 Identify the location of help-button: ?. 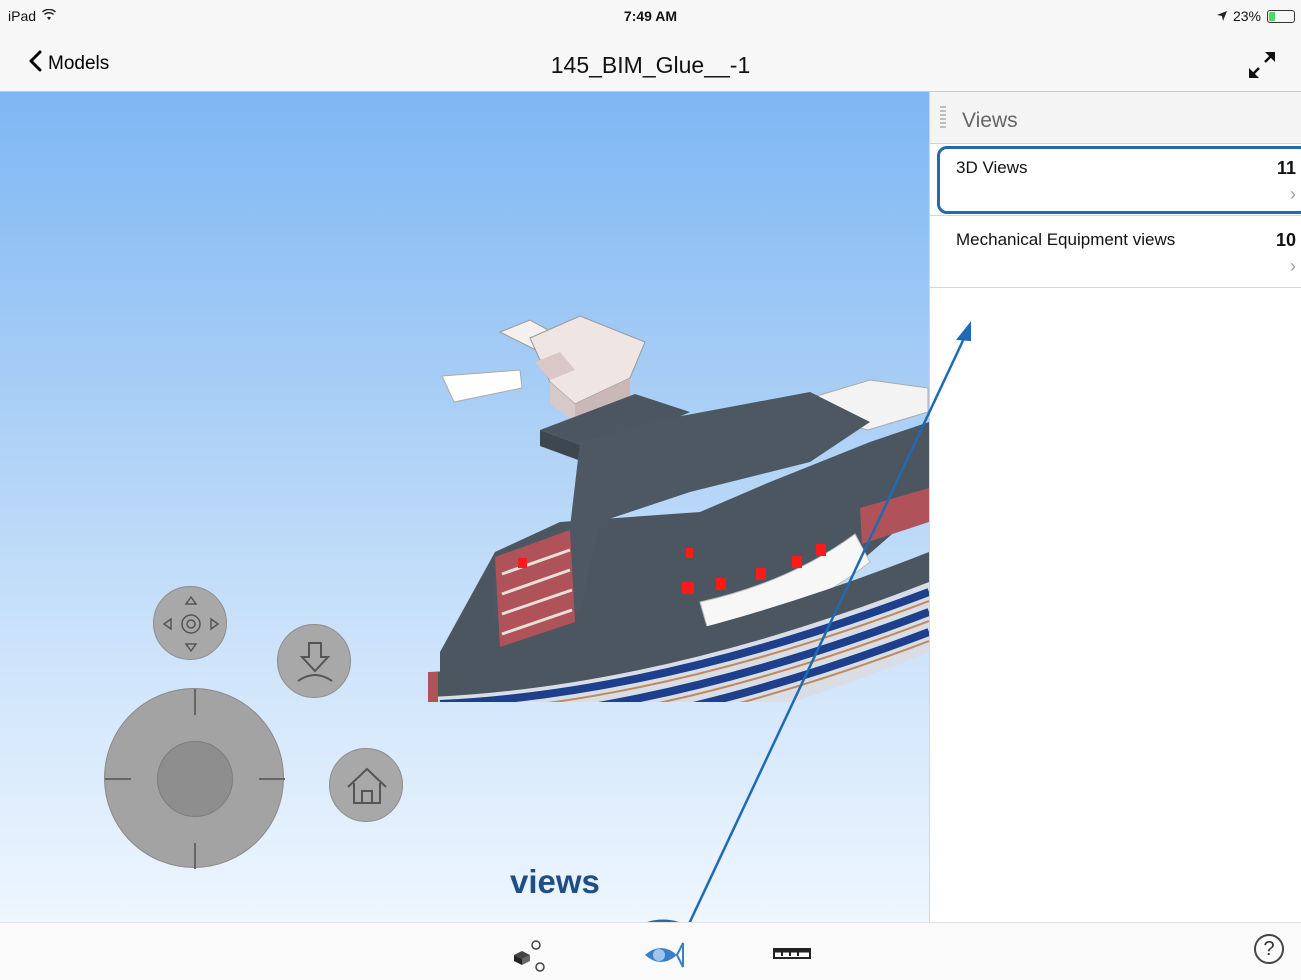
(1269, 949).